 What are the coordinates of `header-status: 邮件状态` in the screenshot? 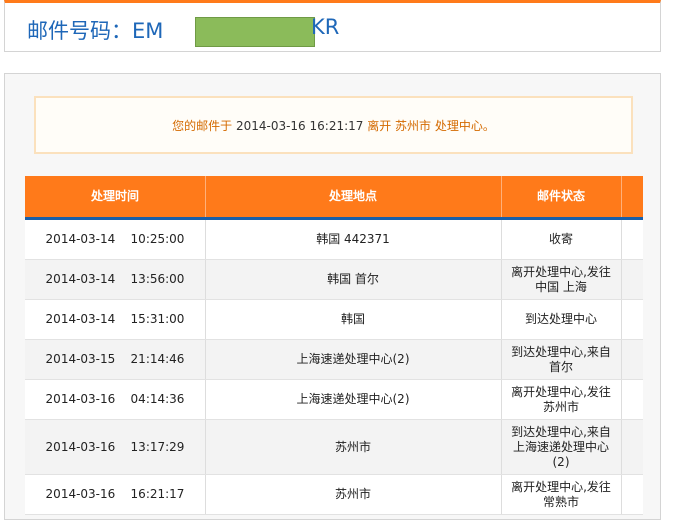 It's located at (560, 196).